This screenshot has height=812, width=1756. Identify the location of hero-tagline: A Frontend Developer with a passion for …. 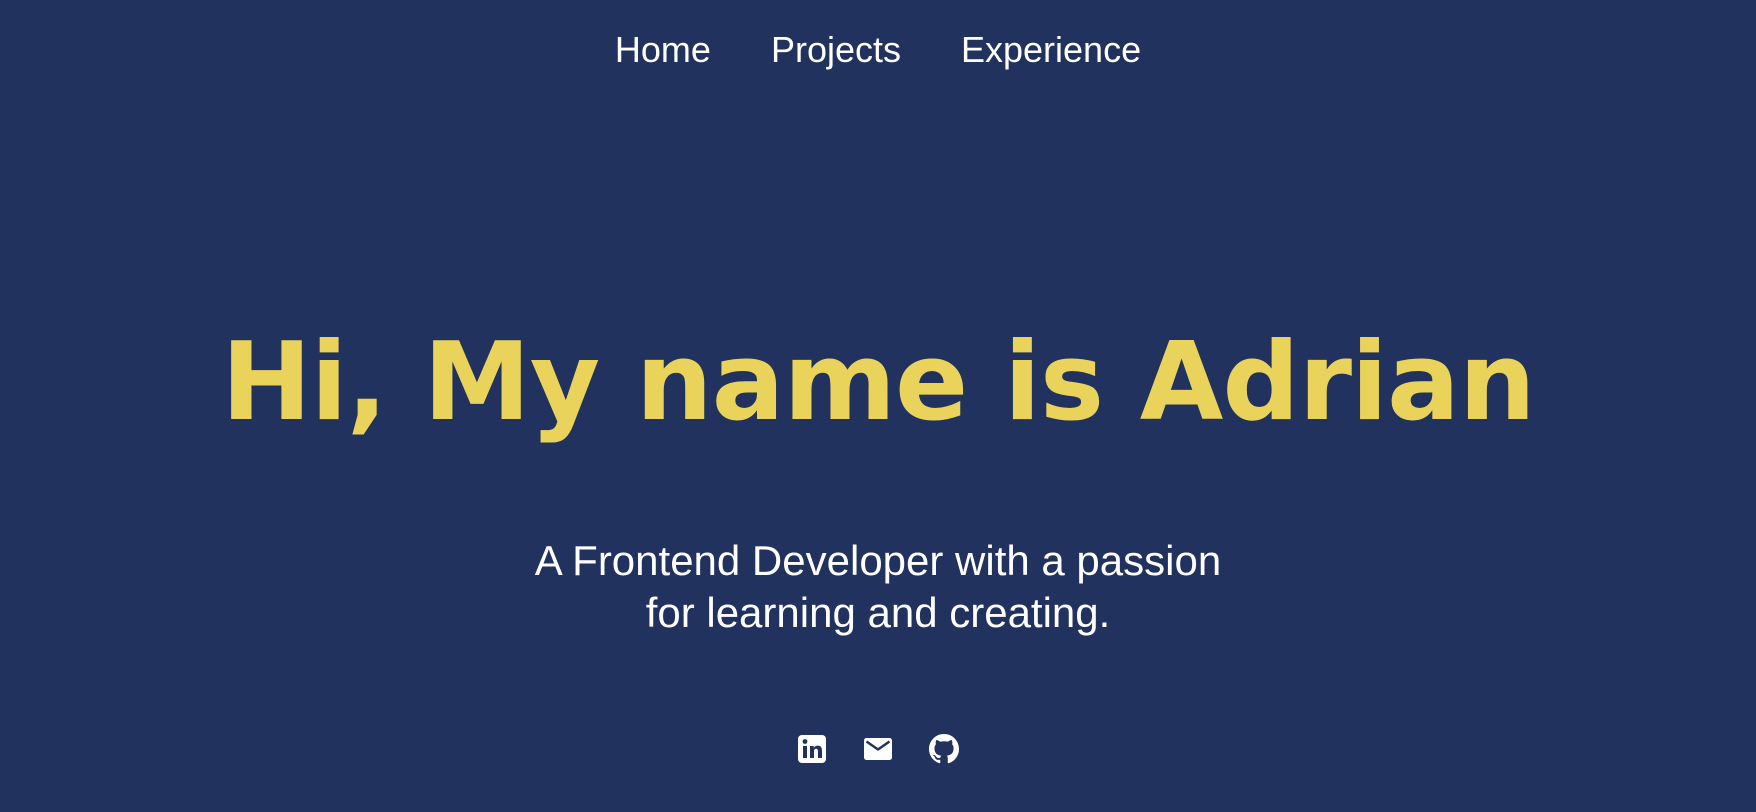
(878, 587).